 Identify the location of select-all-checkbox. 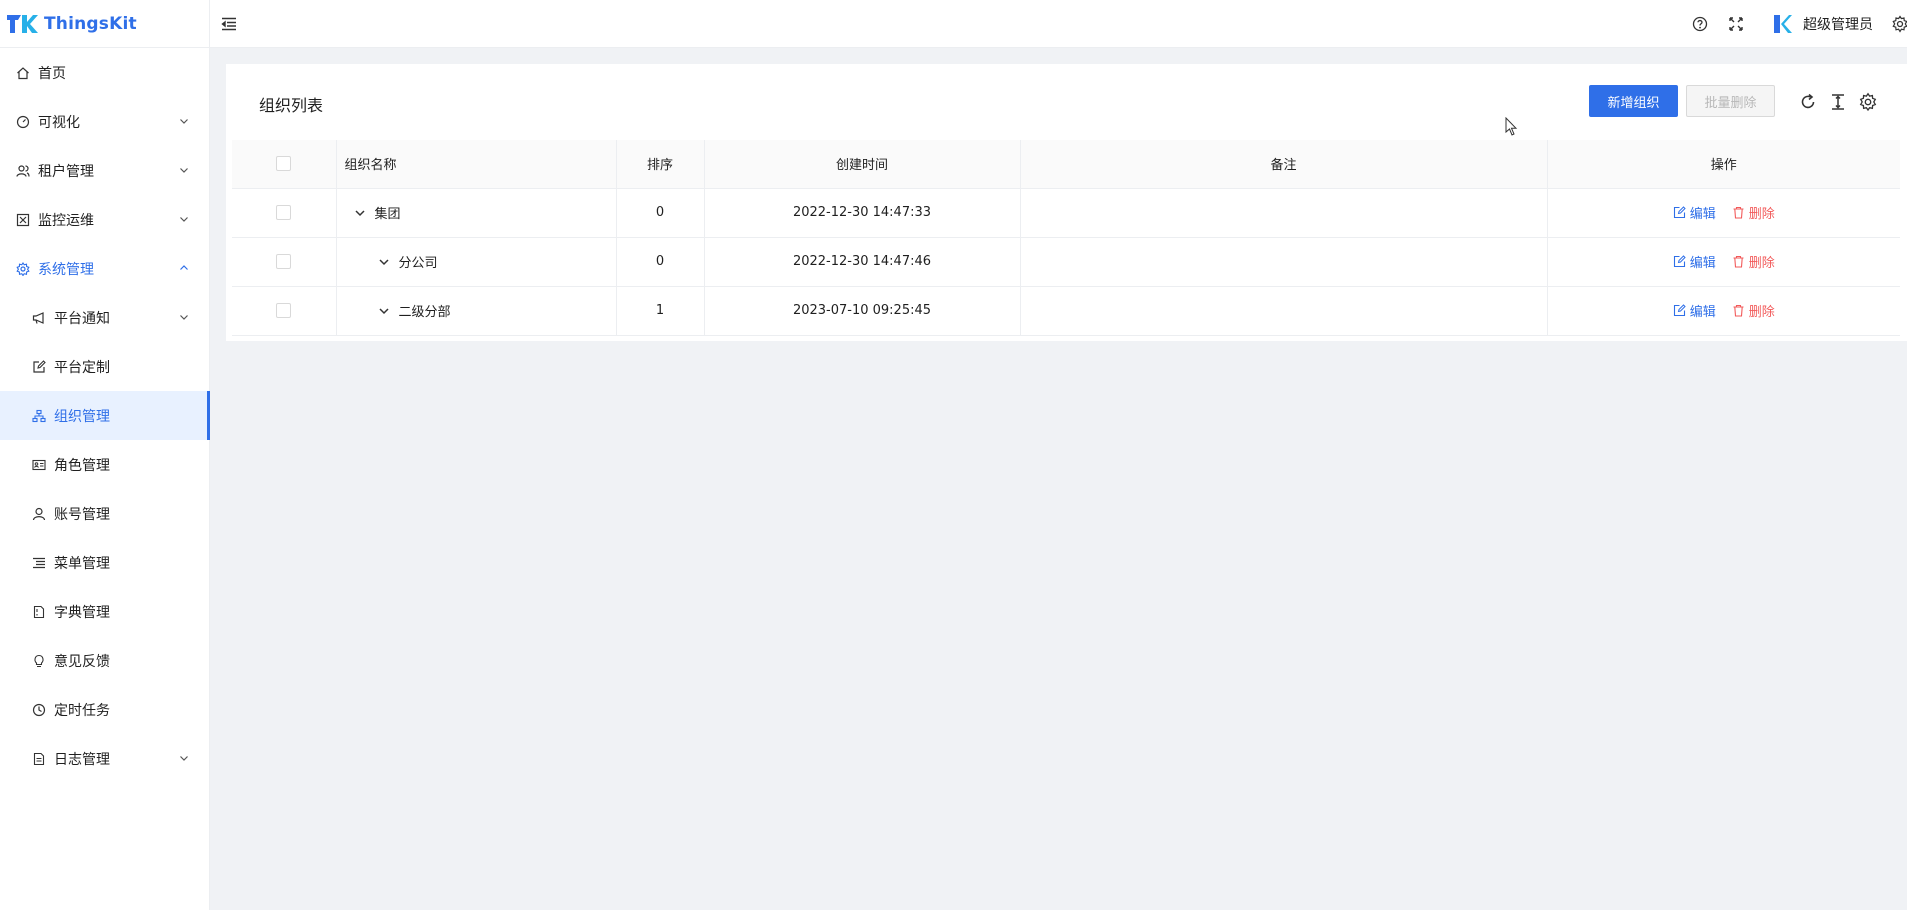
(284, 164).